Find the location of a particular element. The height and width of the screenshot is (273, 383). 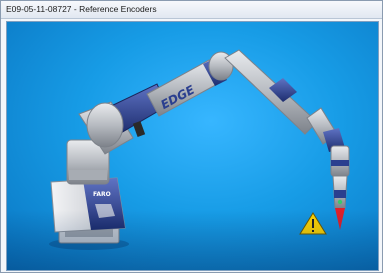

arm-upper-segment: EDGE is located at coordinates (190, 84).